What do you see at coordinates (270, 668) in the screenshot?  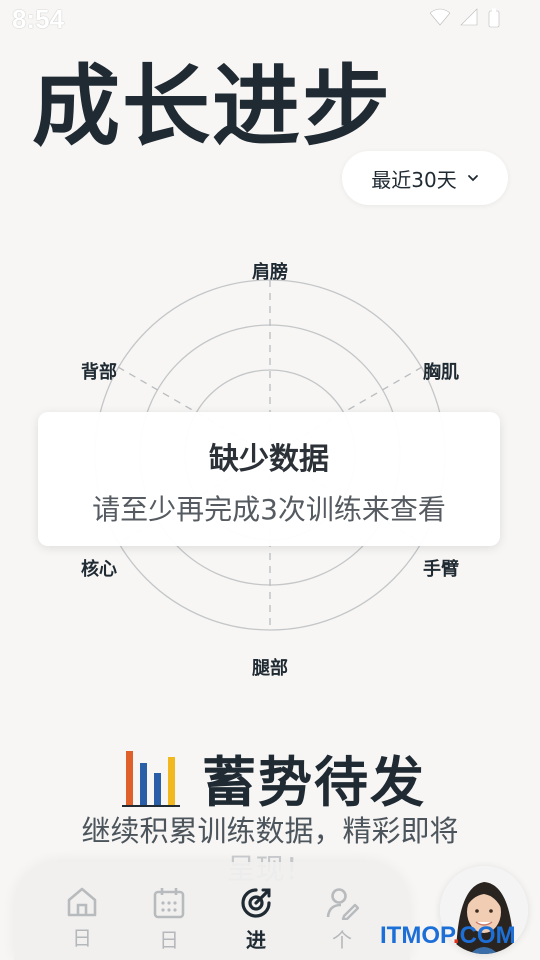 I see `radar-label-legs: 腿部` at bounding box center [270, 668].